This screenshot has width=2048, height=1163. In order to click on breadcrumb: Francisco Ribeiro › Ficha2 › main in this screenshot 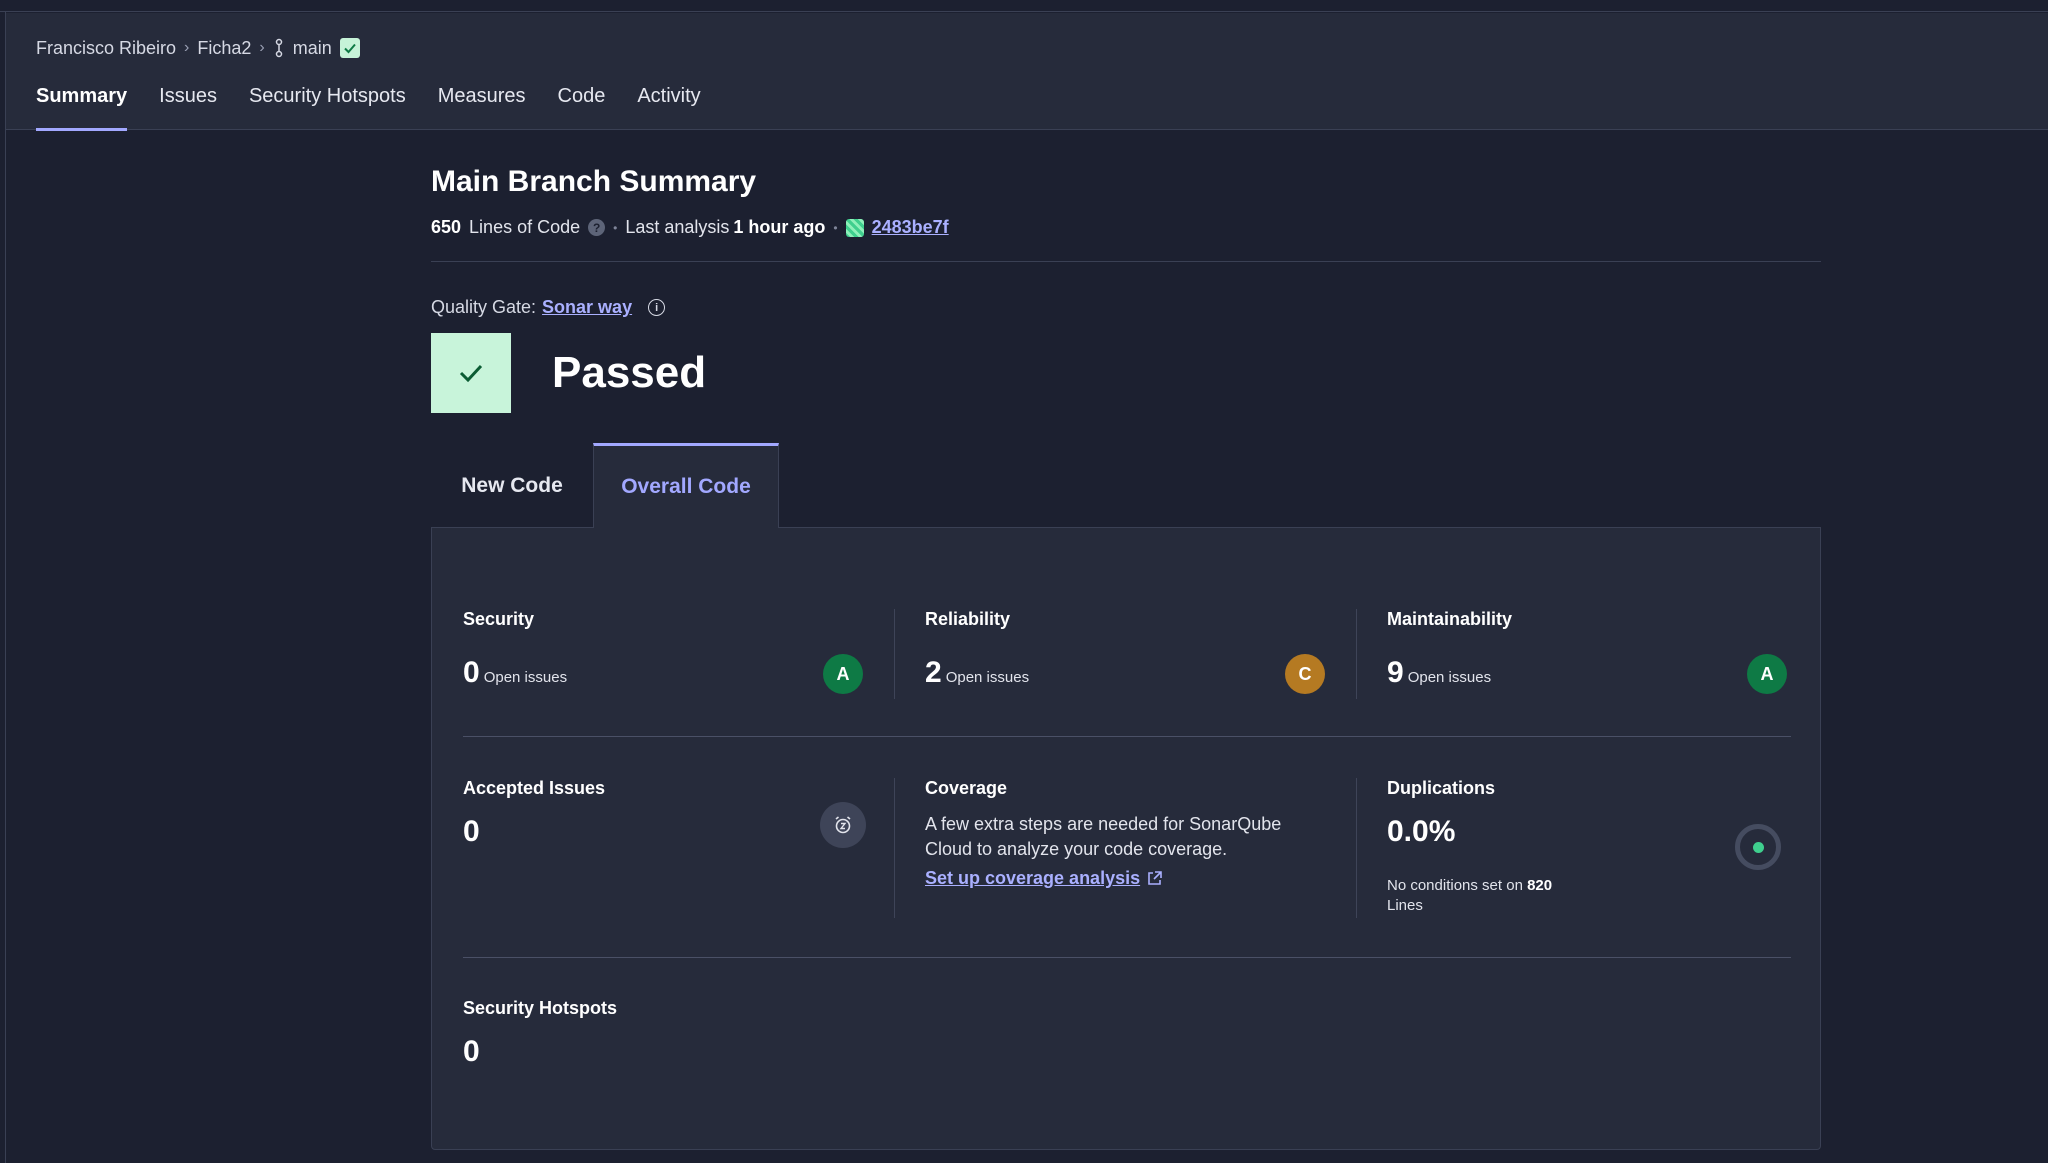, I will do `click(198, 48)`.